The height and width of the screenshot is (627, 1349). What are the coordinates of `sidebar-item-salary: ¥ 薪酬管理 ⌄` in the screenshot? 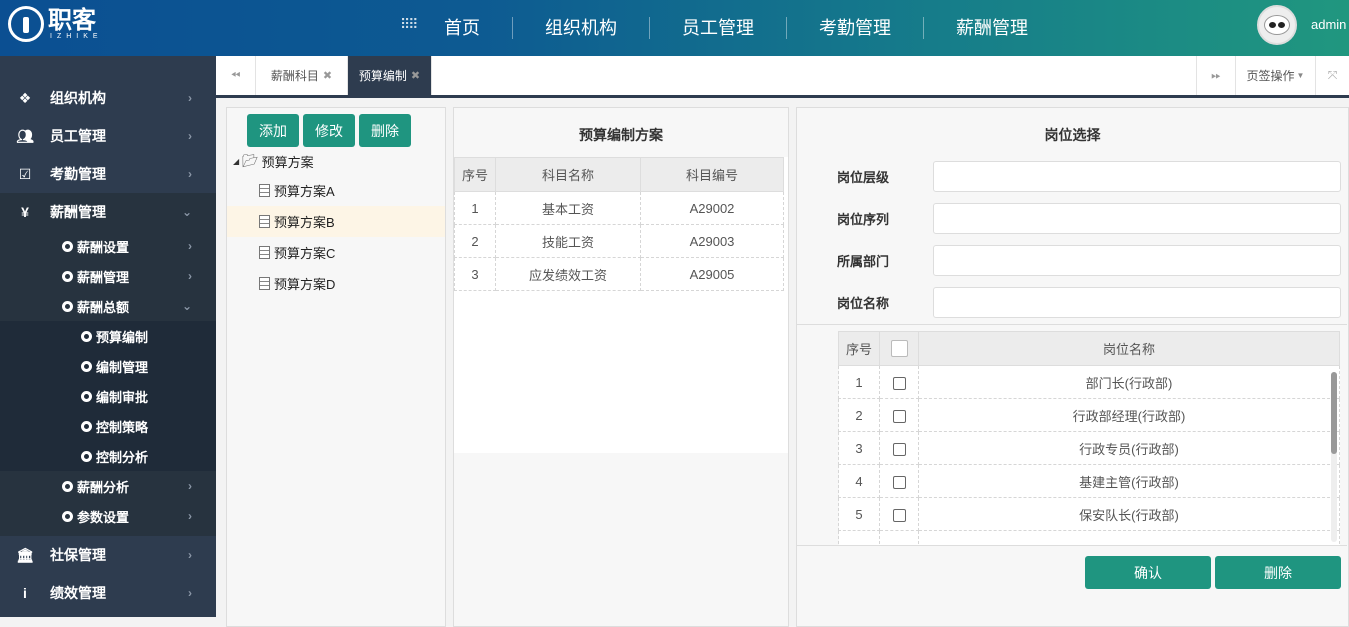 It's located at (108, 212).